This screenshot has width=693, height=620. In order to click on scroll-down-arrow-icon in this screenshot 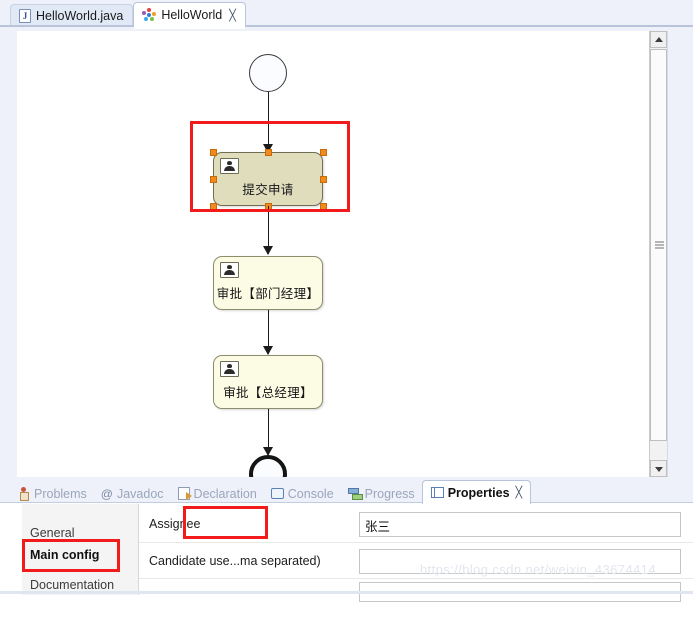, I will do `click(658, 468)`.